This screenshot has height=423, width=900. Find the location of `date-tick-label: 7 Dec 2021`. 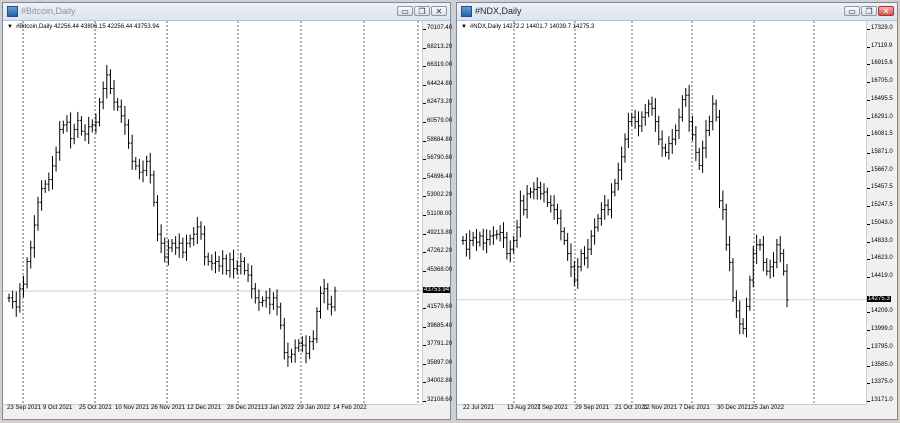

date-tick-label: 7 Dec 2021 is located at coordinates (694, 408).